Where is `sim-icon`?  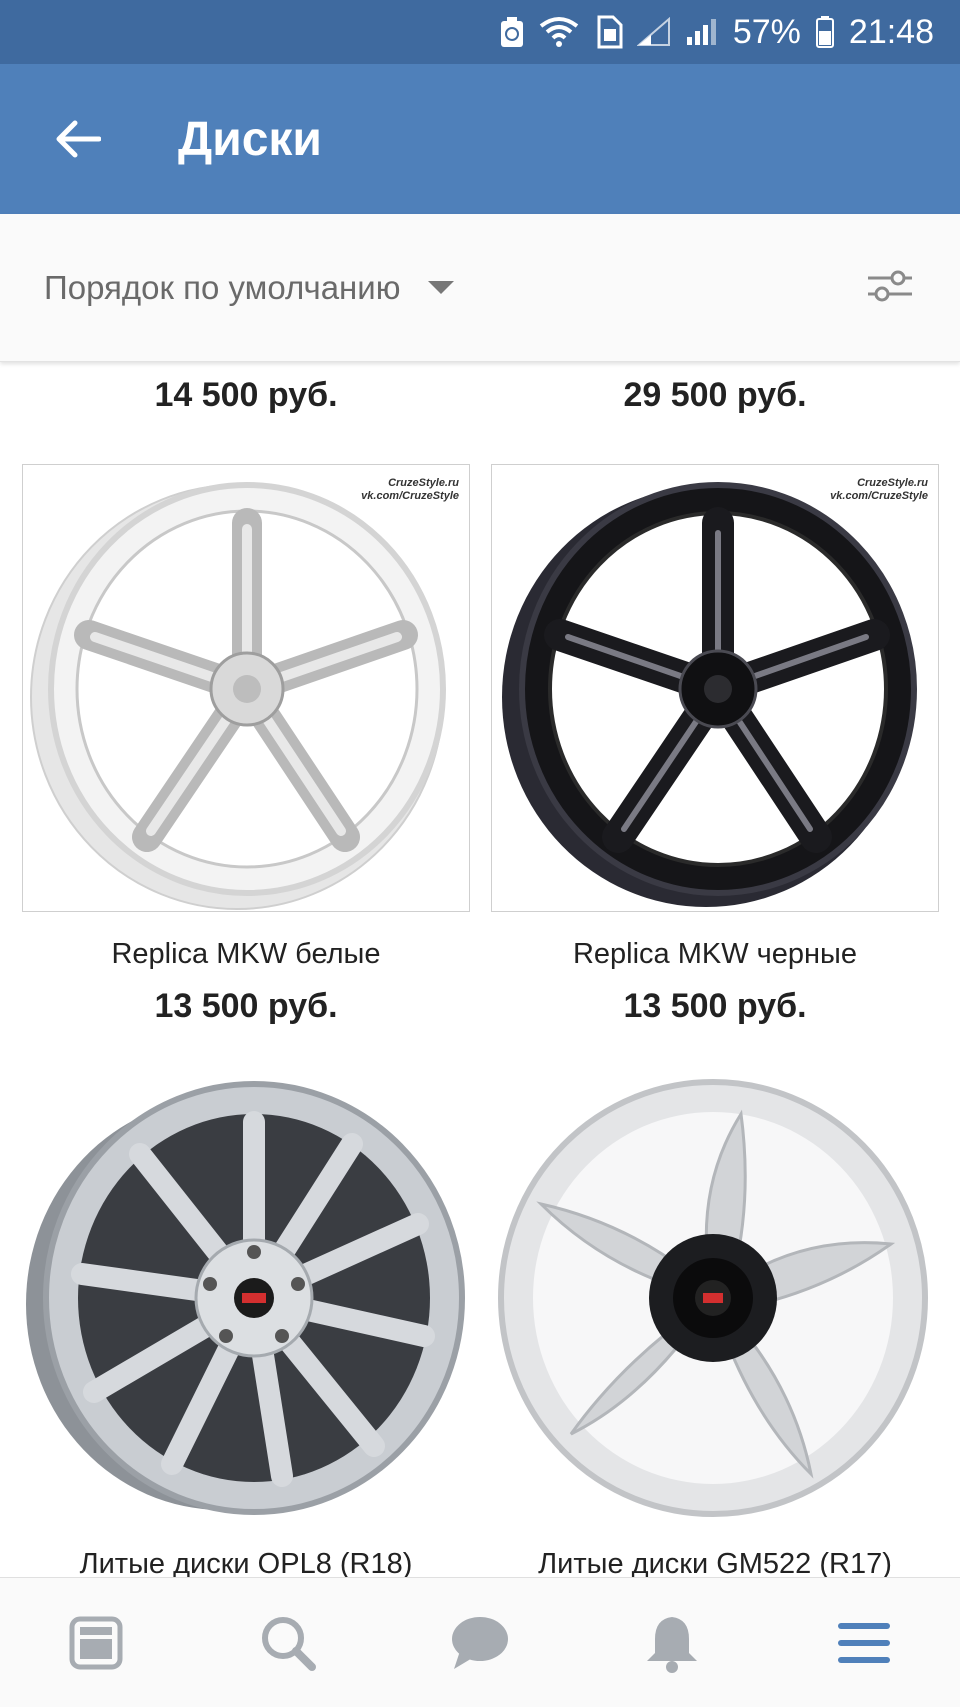
sim-icon is located at coordinates (608, 32).